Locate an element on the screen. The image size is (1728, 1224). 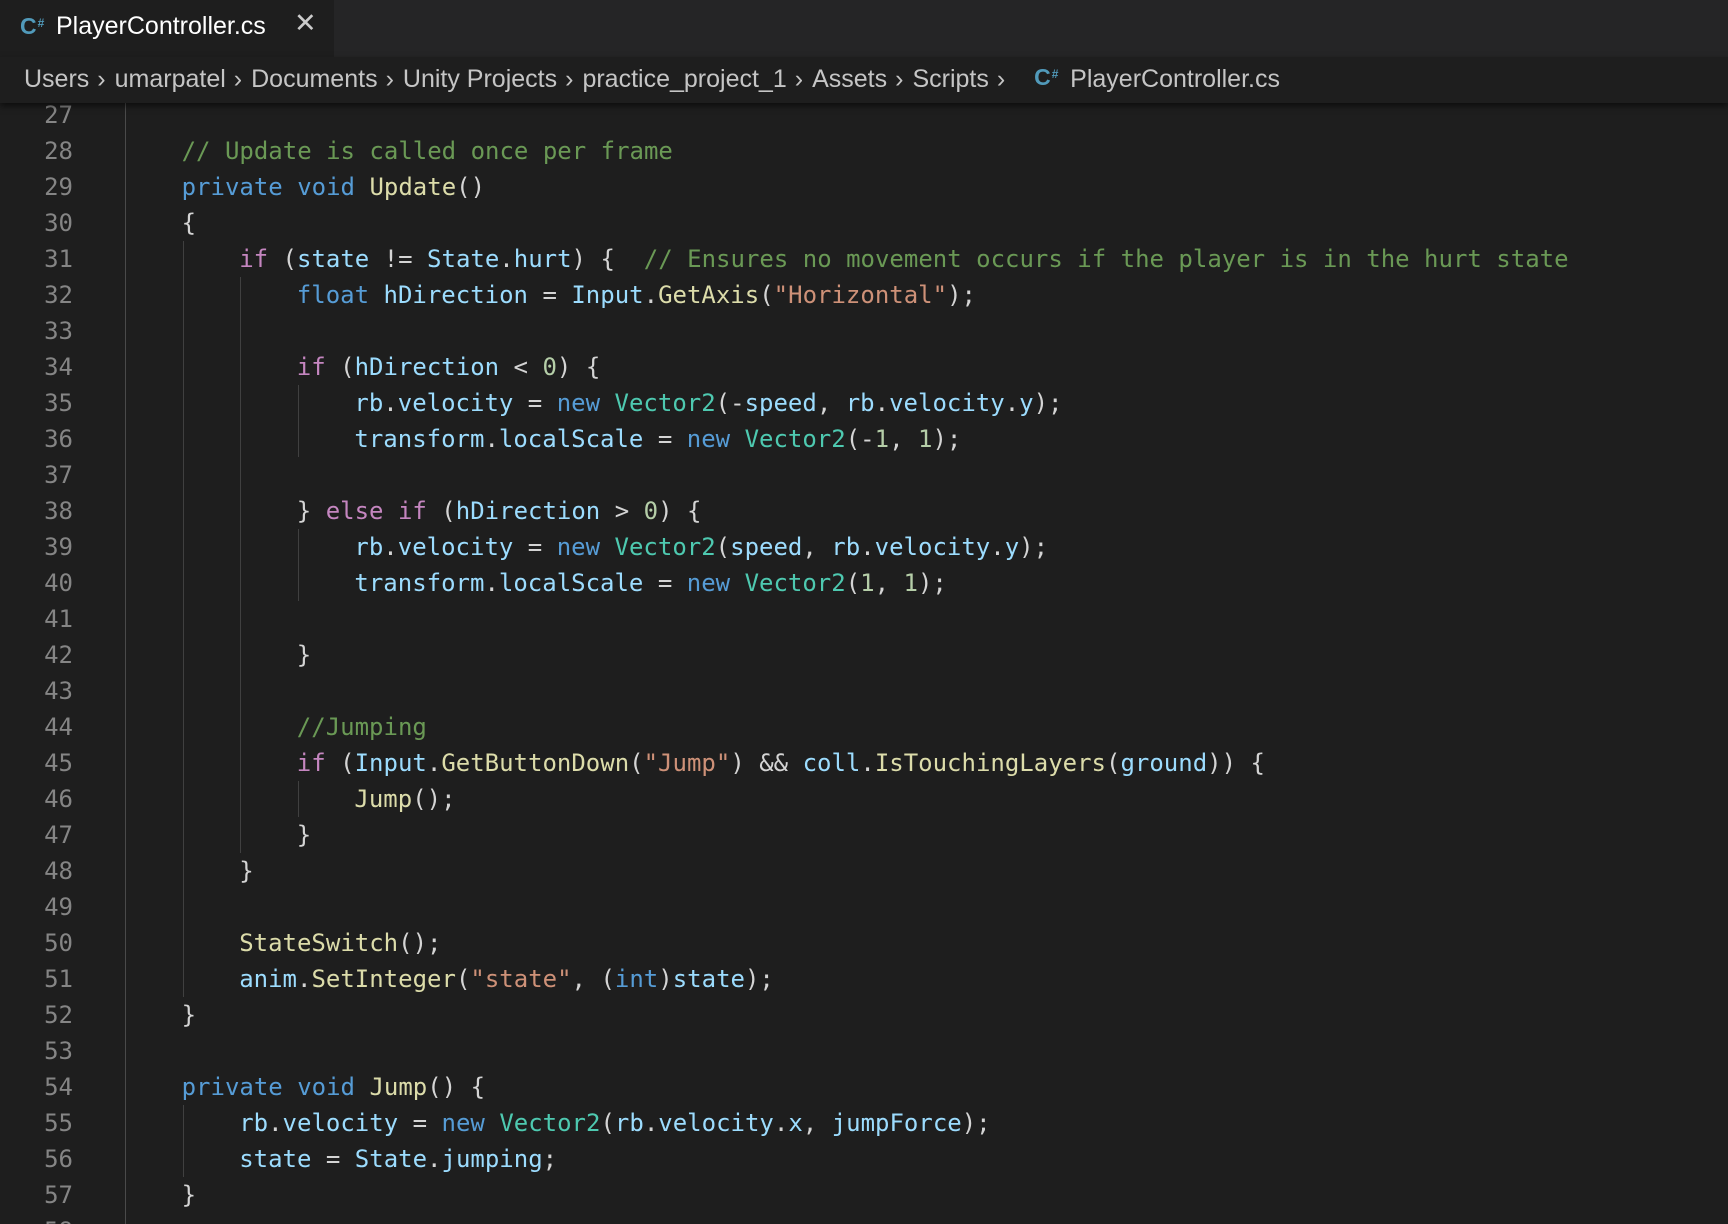
code-line: 53 is located at coordinates (864, 1051).